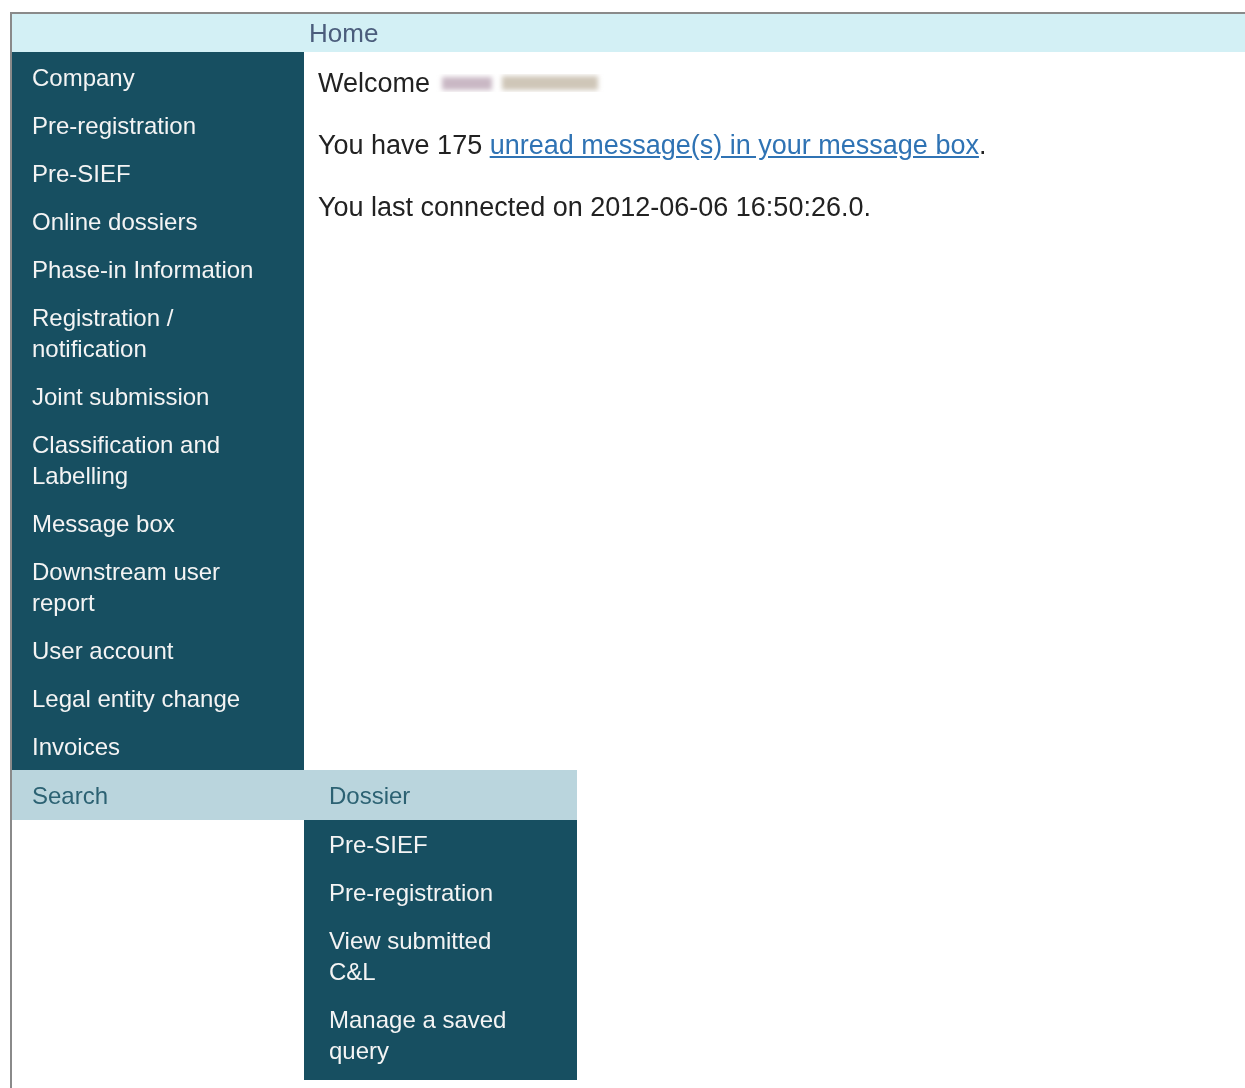  Describe the element at coordinates (158, 586) in the screenshot. I see `sidebar-item: Downstream user report` at that location.